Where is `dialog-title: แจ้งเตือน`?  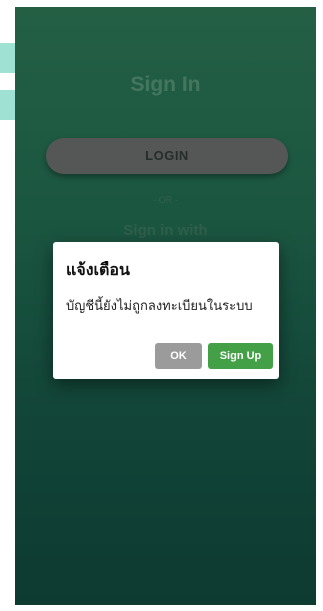 dialog-title: แจ้งเตือน is located at coordinates (98, 270).